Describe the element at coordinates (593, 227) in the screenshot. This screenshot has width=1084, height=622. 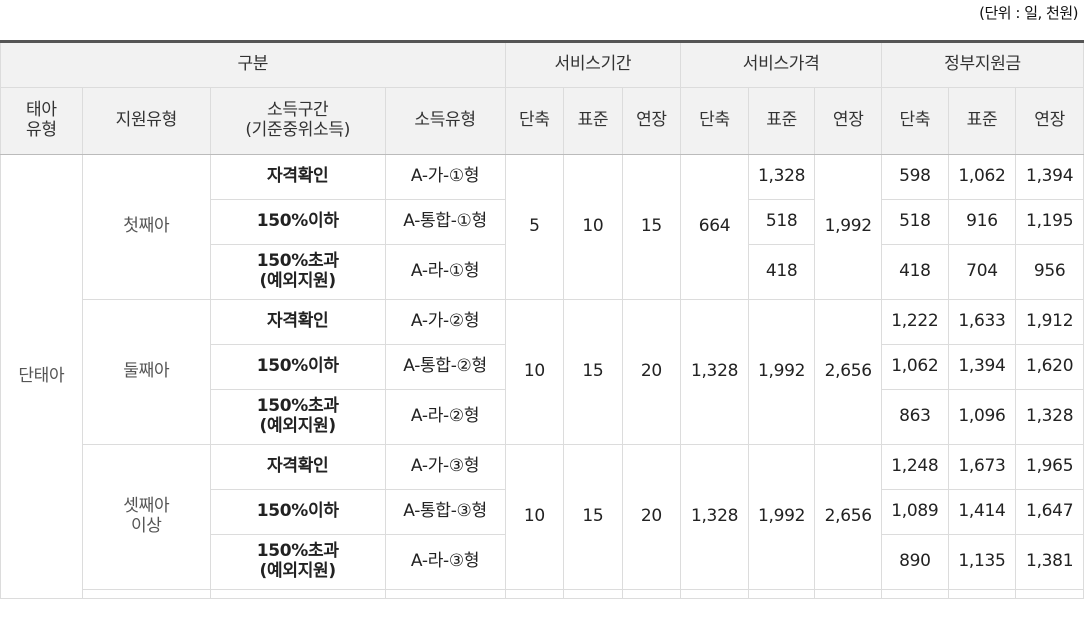
I see `period-standard-cell: 10` at that location.